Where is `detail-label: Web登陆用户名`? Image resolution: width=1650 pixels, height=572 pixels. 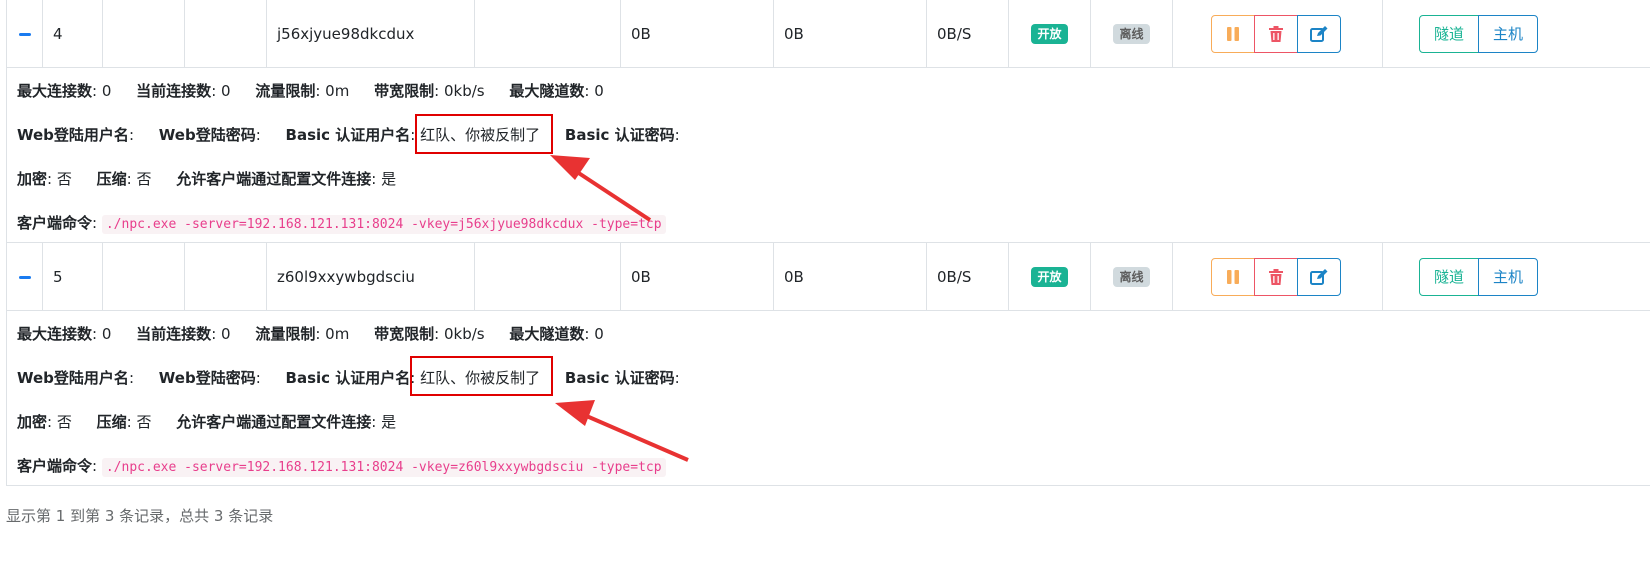 detail-label: Web登陆用户名 is located at coordinates (73, 378).